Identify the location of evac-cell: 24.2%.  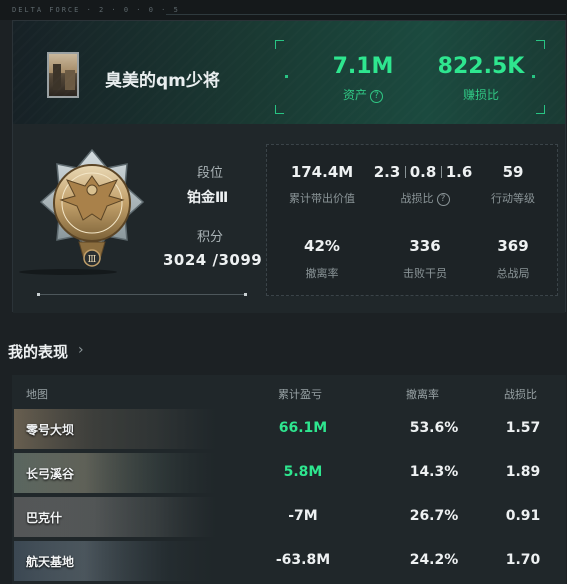
(434, 560).